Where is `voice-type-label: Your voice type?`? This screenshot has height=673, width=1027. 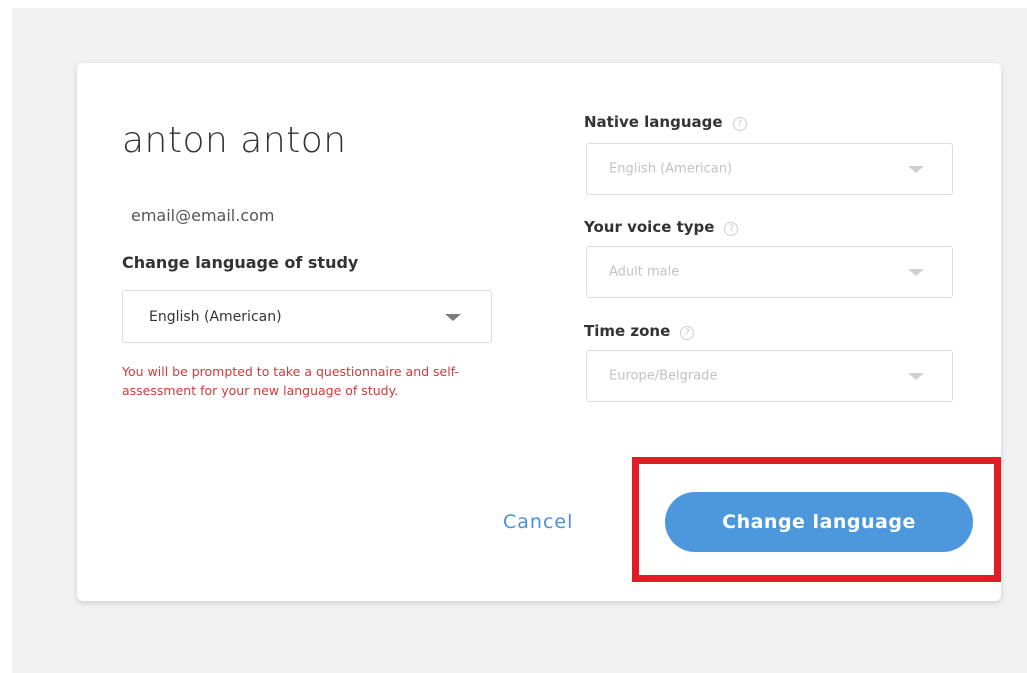 voice-type-label: Your voice type? is located at coordinates (661, 227).